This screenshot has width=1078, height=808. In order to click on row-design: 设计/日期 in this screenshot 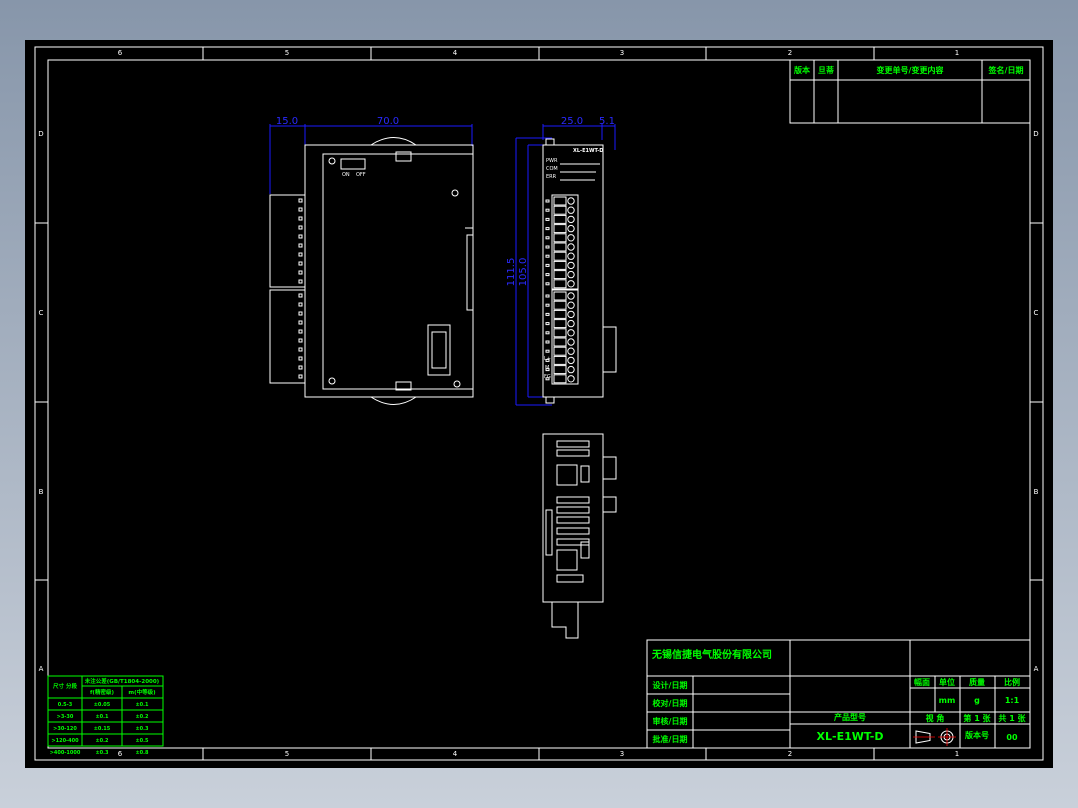, I will do `click(670, 685)`.